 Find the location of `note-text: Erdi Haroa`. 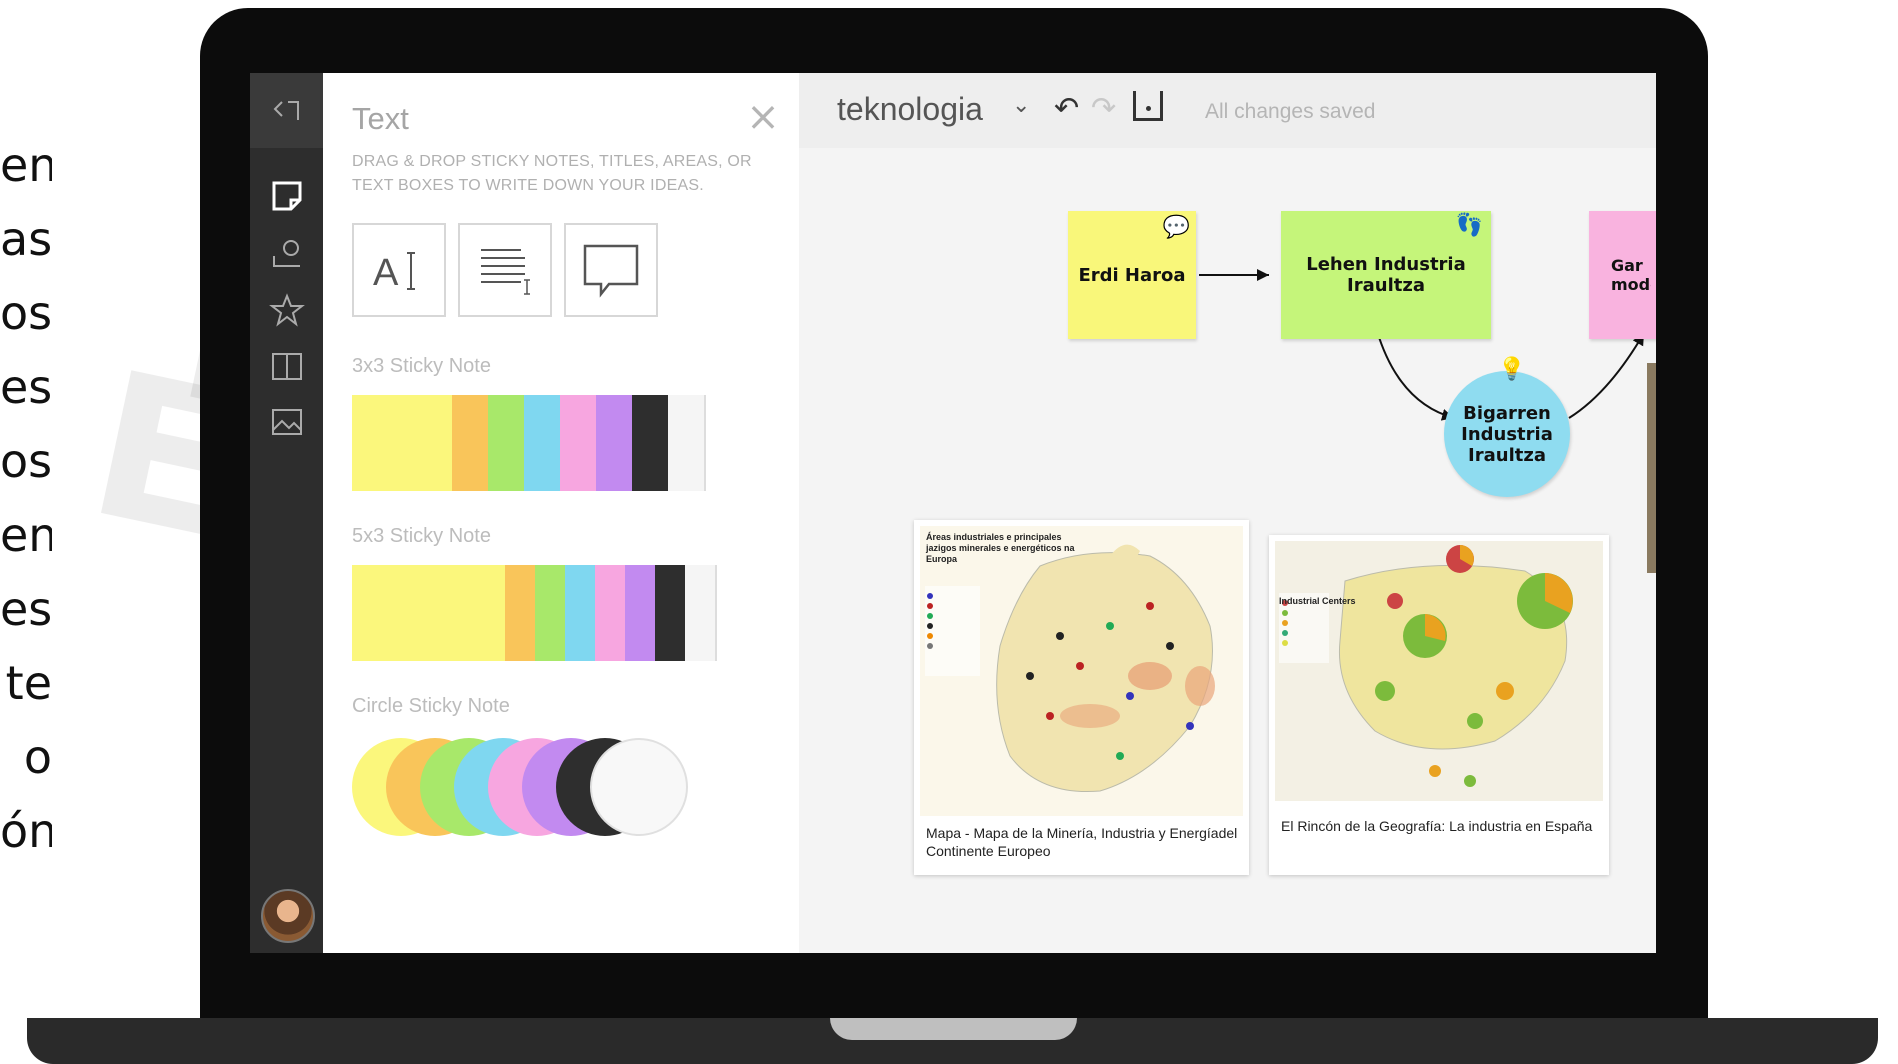

note-text: Erdi Haroa is located at coordinates (1132, 275).